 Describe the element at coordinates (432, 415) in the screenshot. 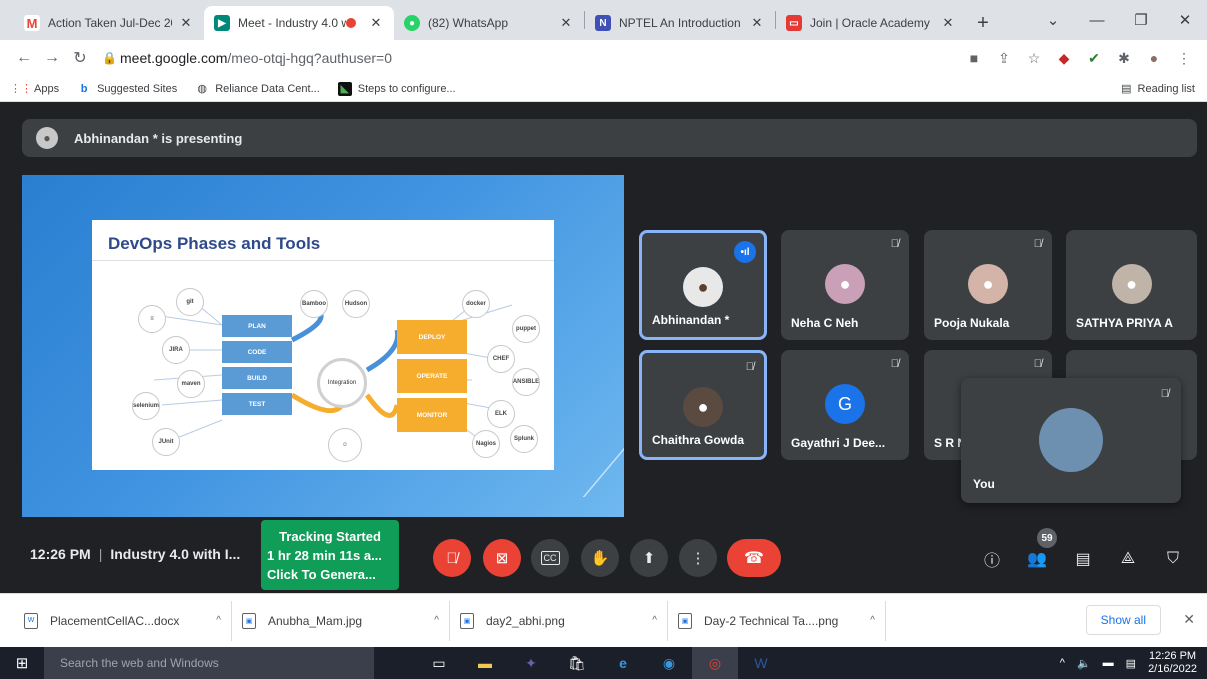

I see `phase-monitor: MONITOR` at that location.